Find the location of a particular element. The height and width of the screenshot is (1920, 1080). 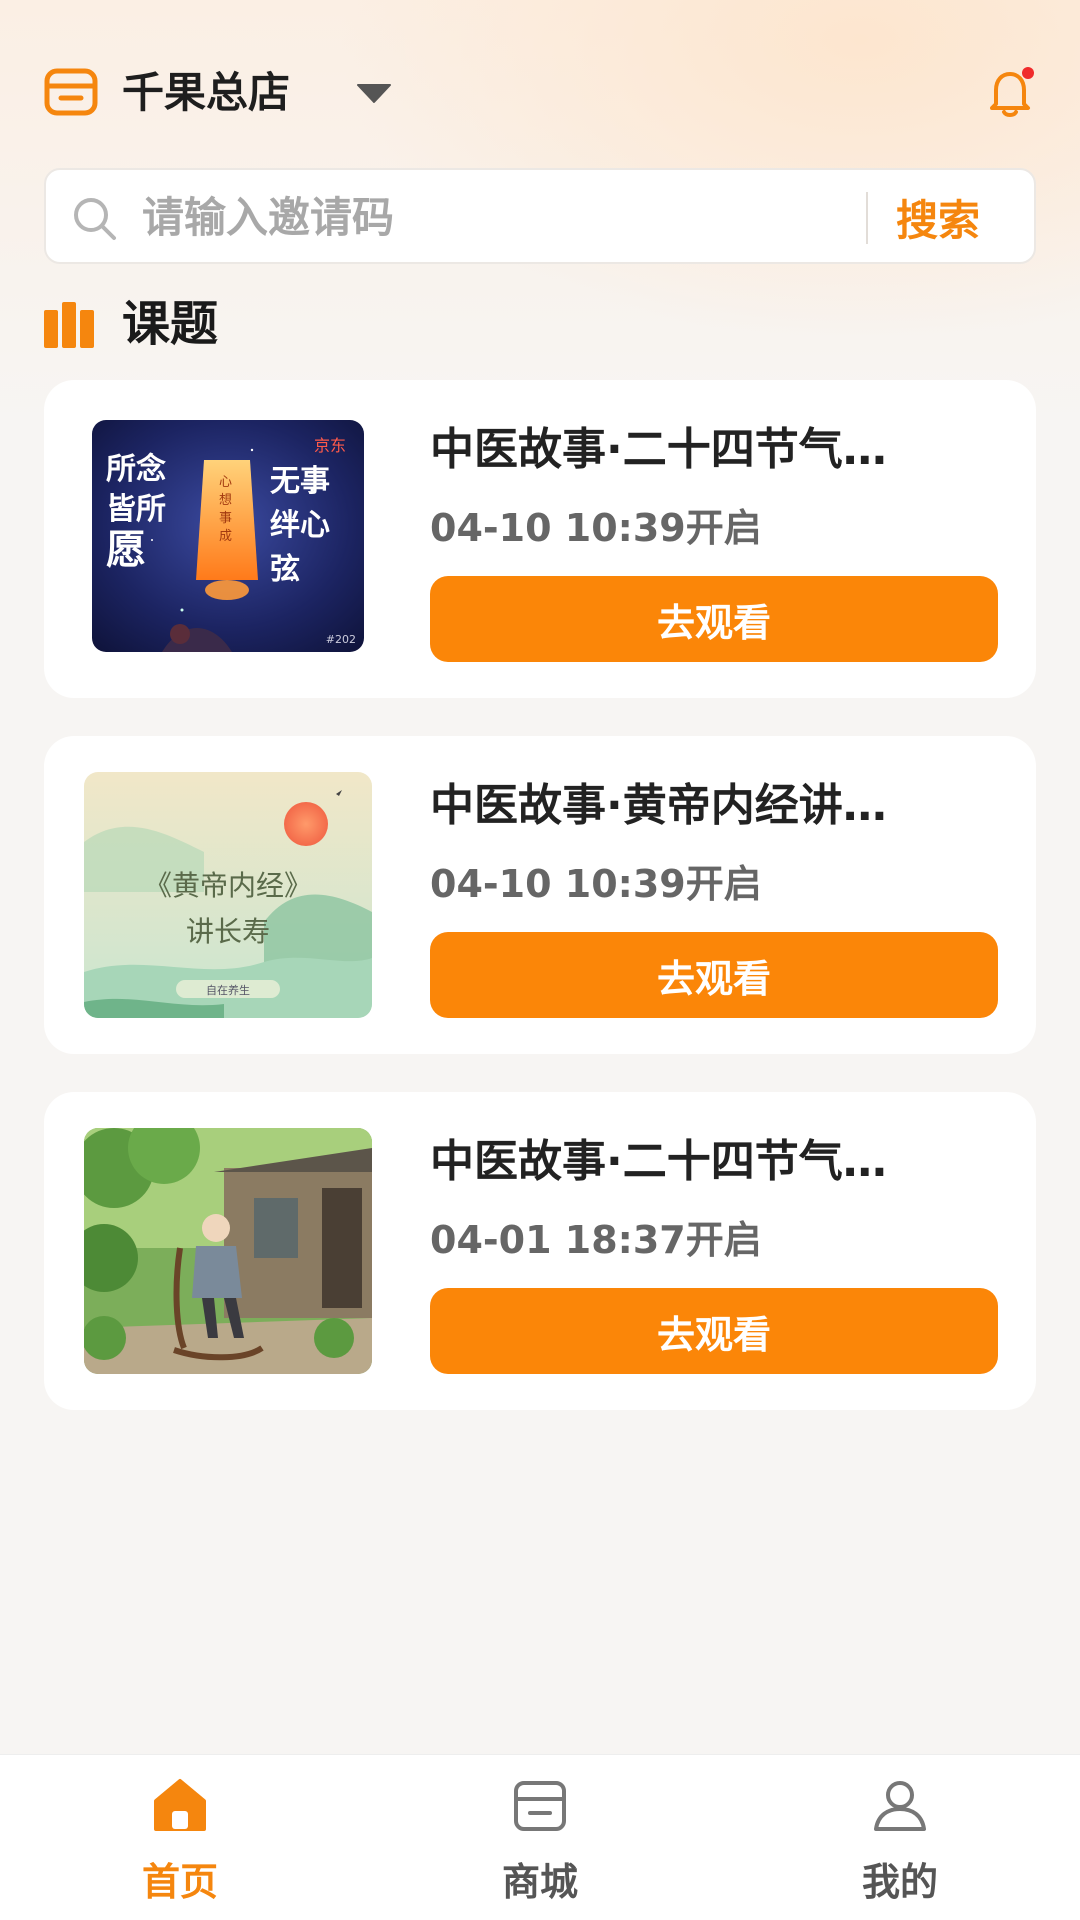

bottom-tab-bar: 首页 商城 我的 is located at coordinates (540, 1837).